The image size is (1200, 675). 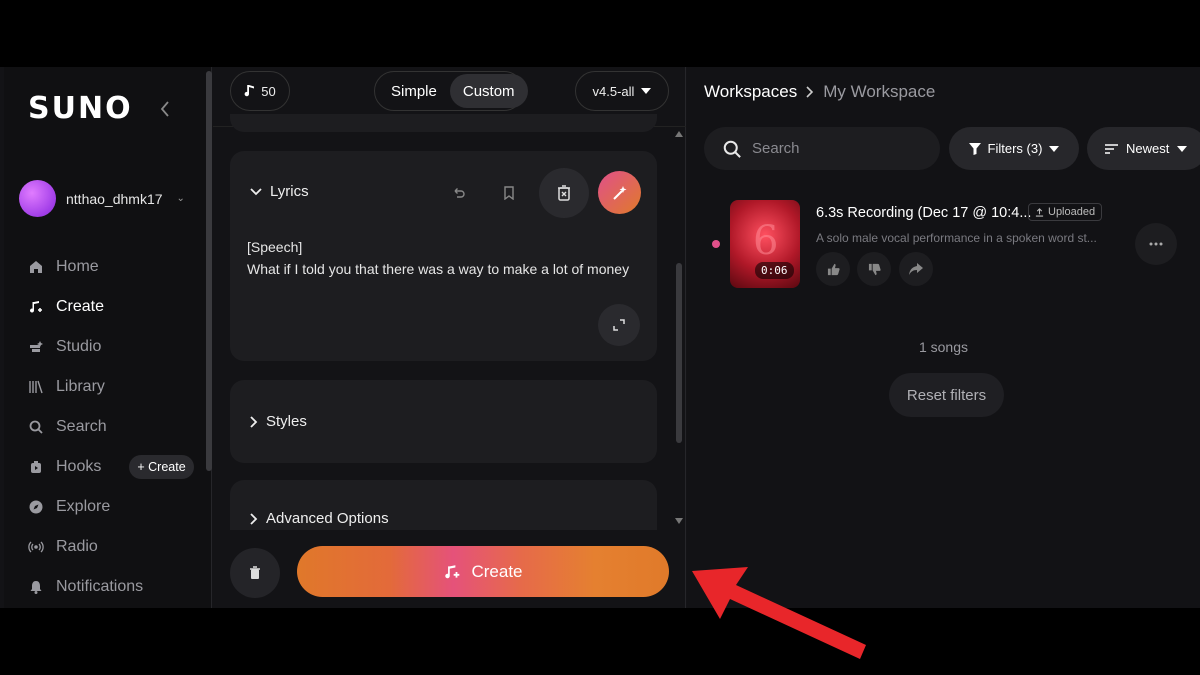 I want to click on scroll-up-arrow, so click(x=679, y=134).